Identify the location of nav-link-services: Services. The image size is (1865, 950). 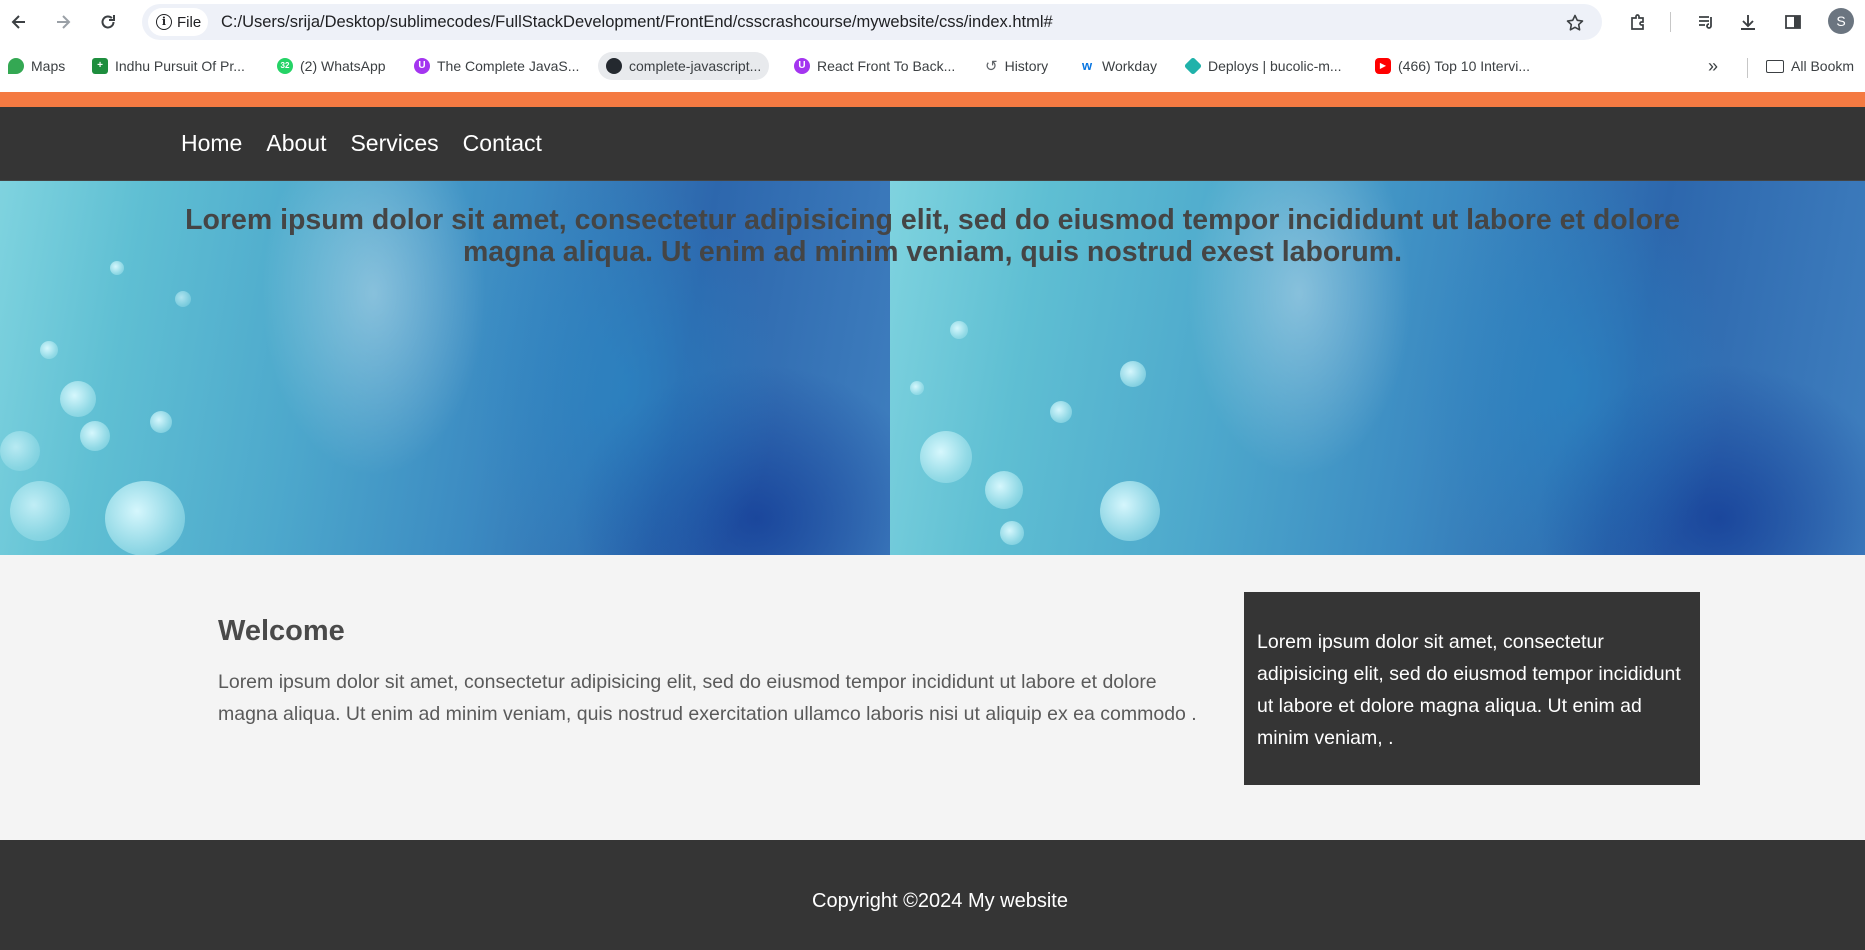
(394, 143).